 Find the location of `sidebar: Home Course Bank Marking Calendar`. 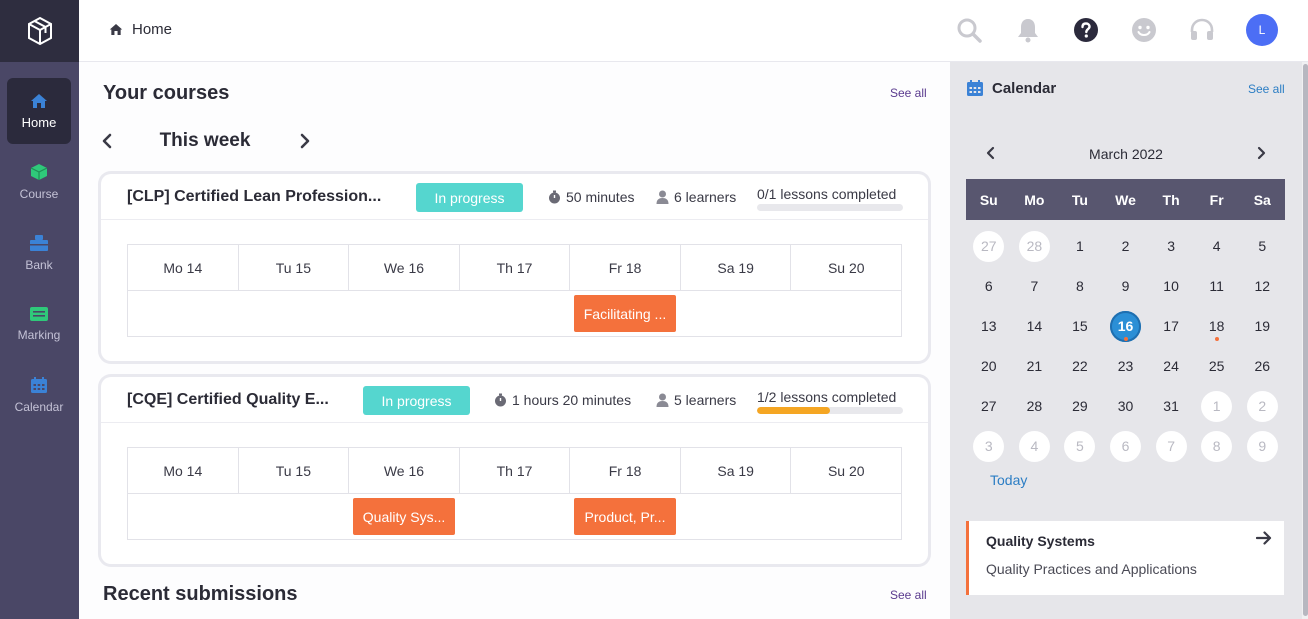

sidebar: Home Course Bank Marking Calendar is located at coordinates (39, 309).